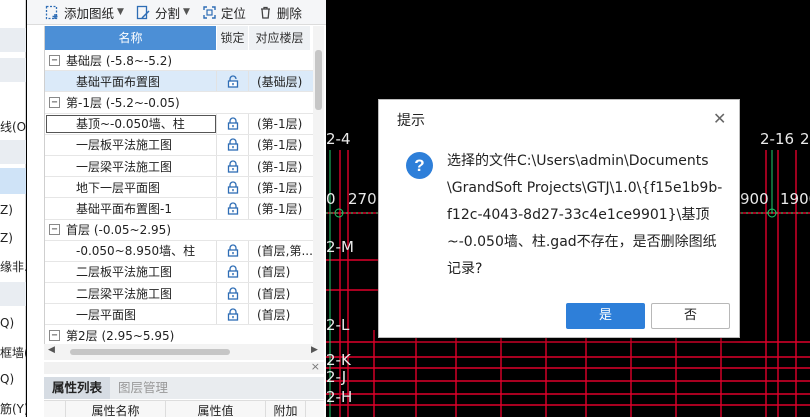 The height and width of the screenshot is (417, 810). I want to click on left-property-strip: 线(O) Z) Z) 缘非.. Q) 框墙( Q) 筋(Y), so click(13, 208).